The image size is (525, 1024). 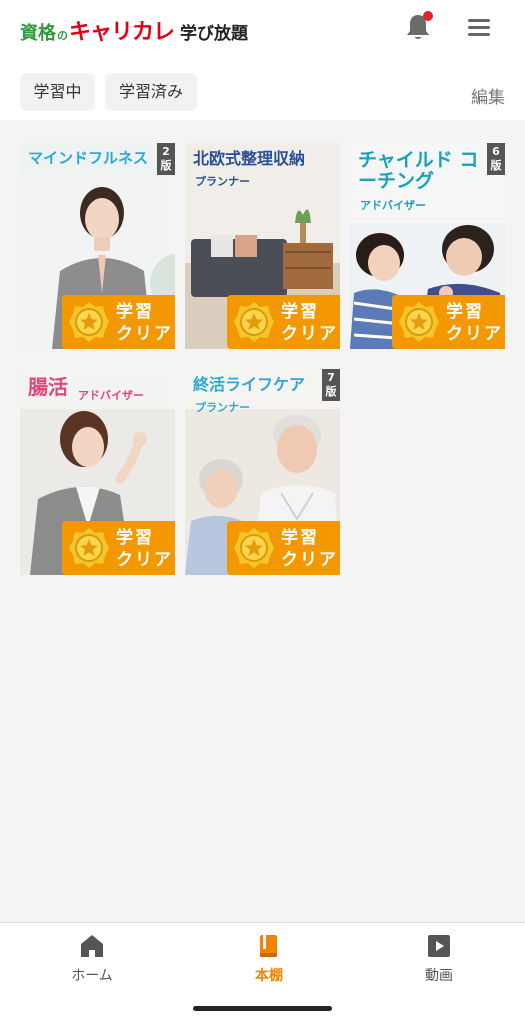 I want to click on course-title-text: 腸活, so click(x=48, y=387).